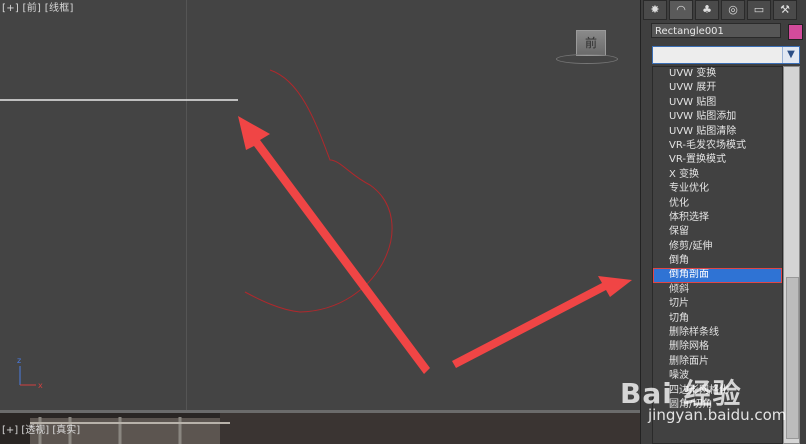 The image size is (806, 444). I want to click on modifier-list-item: UVW 贴图添加, so click(717, 117).